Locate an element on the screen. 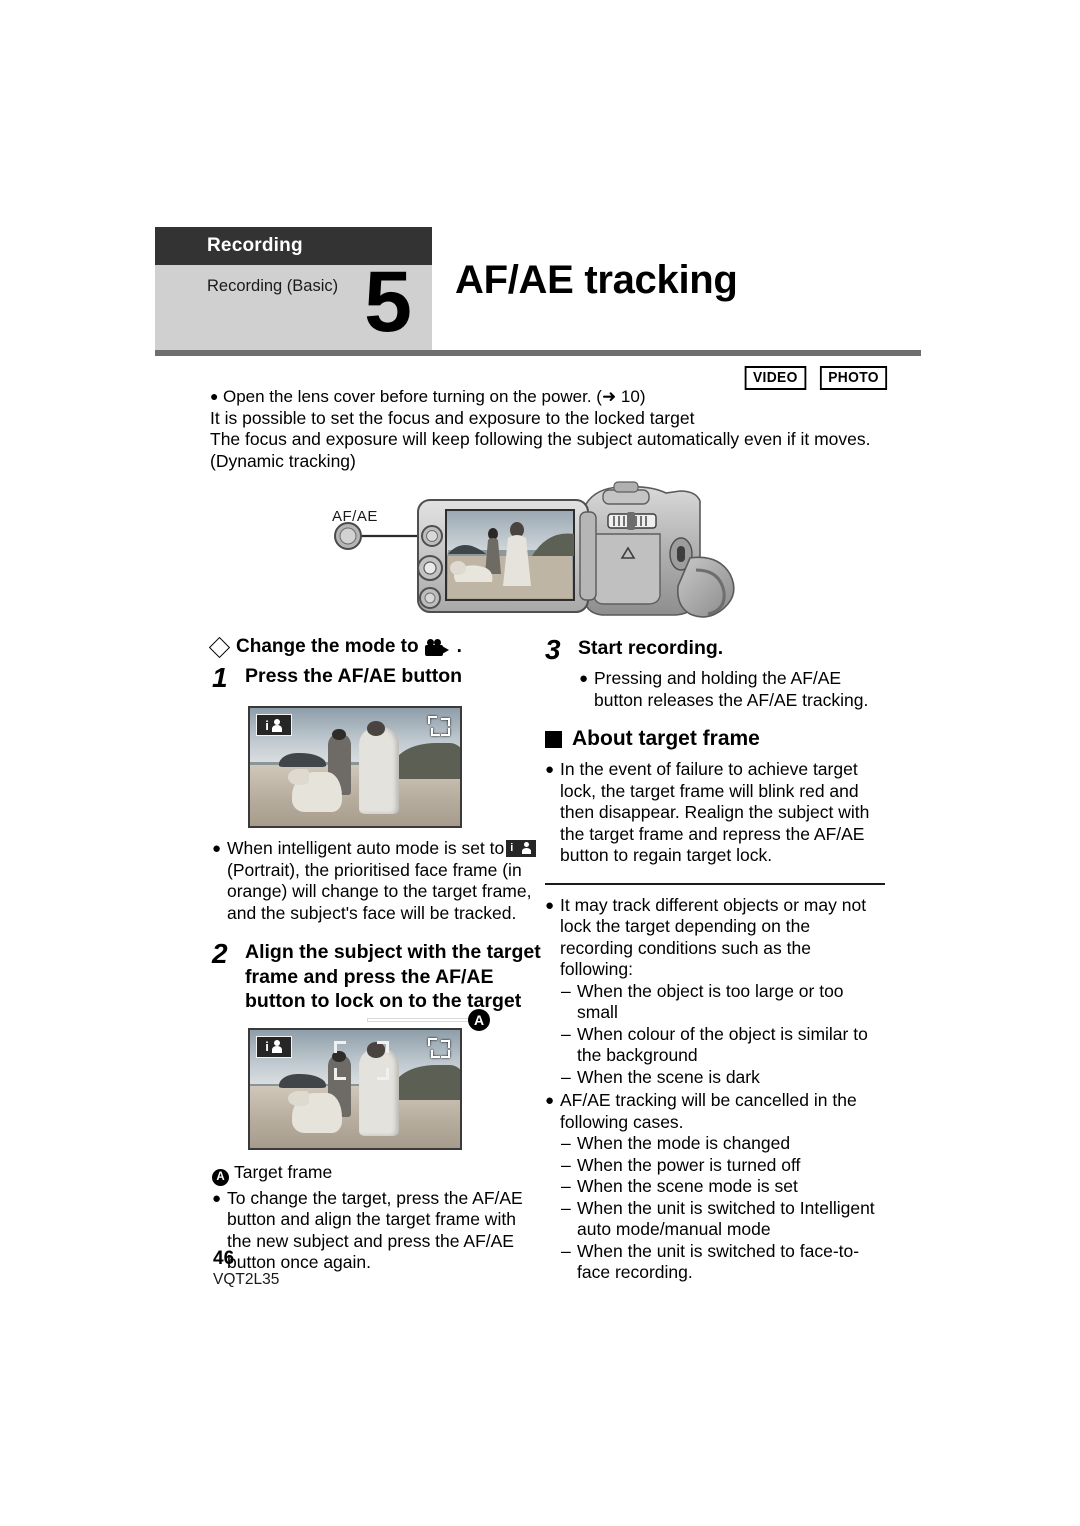 This screenshot has height=1526, width=1080. condition-item: – When the scene is dark is located at coordinates (715, 1078).